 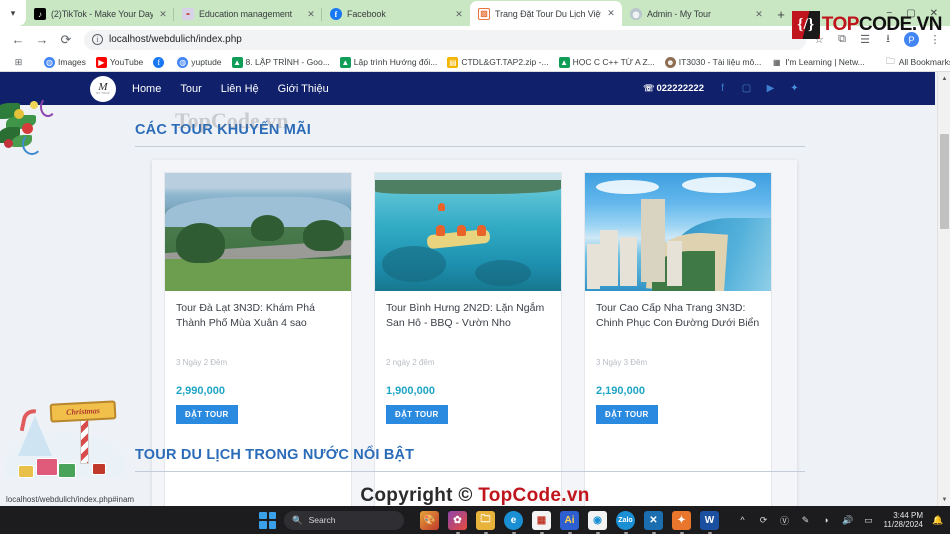 What do you see at coordinates (513, 520) in the screenshot?
I see `edge-app-icon: e` at bounding box center [513, 520].